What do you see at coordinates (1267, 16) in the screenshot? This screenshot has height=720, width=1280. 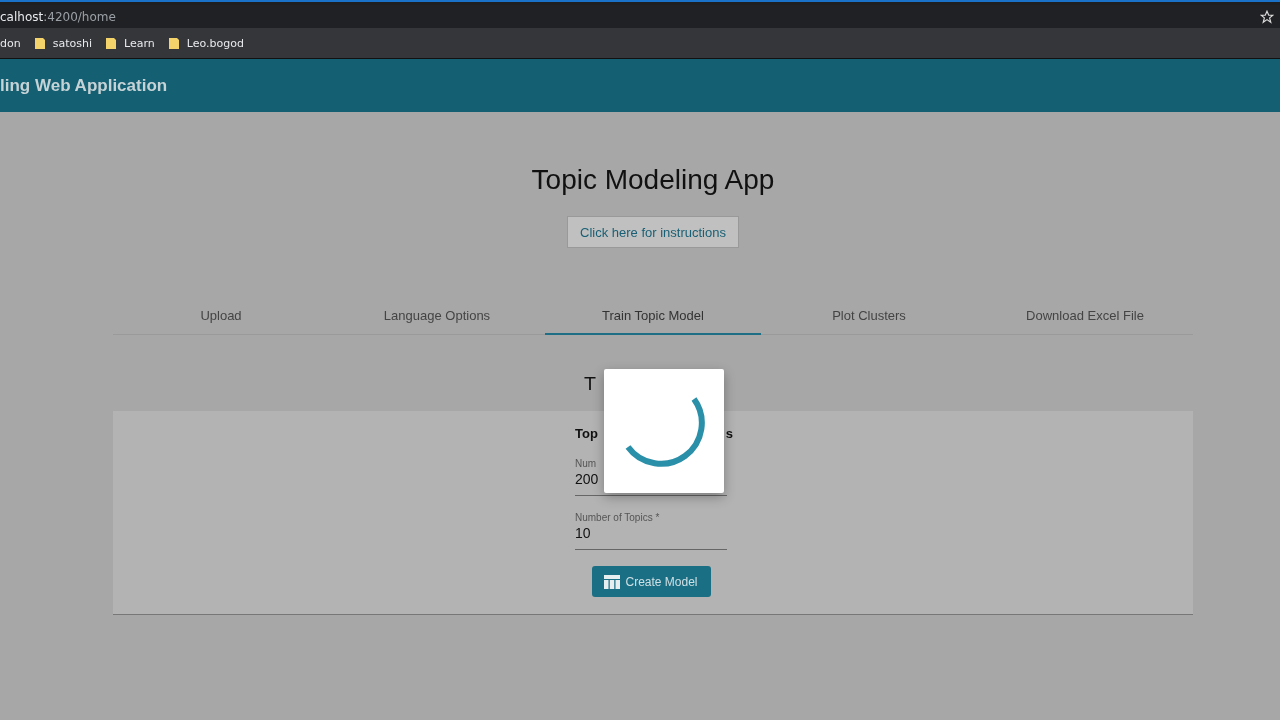 I see `star-icon` at bounding box center [1267, 16].